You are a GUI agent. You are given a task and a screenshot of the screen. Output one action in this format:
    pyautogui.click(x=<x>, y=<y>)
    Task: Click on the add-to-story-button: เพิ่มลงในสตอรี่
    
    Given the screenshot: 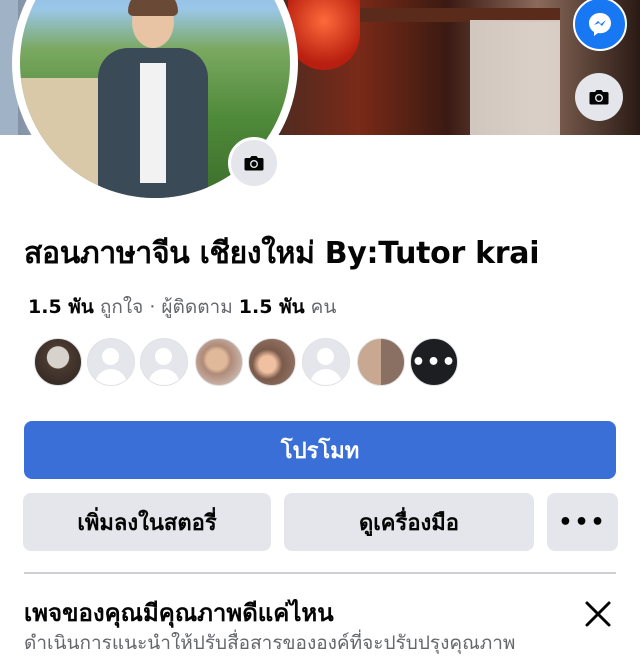 What is the action you would take?
    pyautogui.click(x=147, y=522)
    